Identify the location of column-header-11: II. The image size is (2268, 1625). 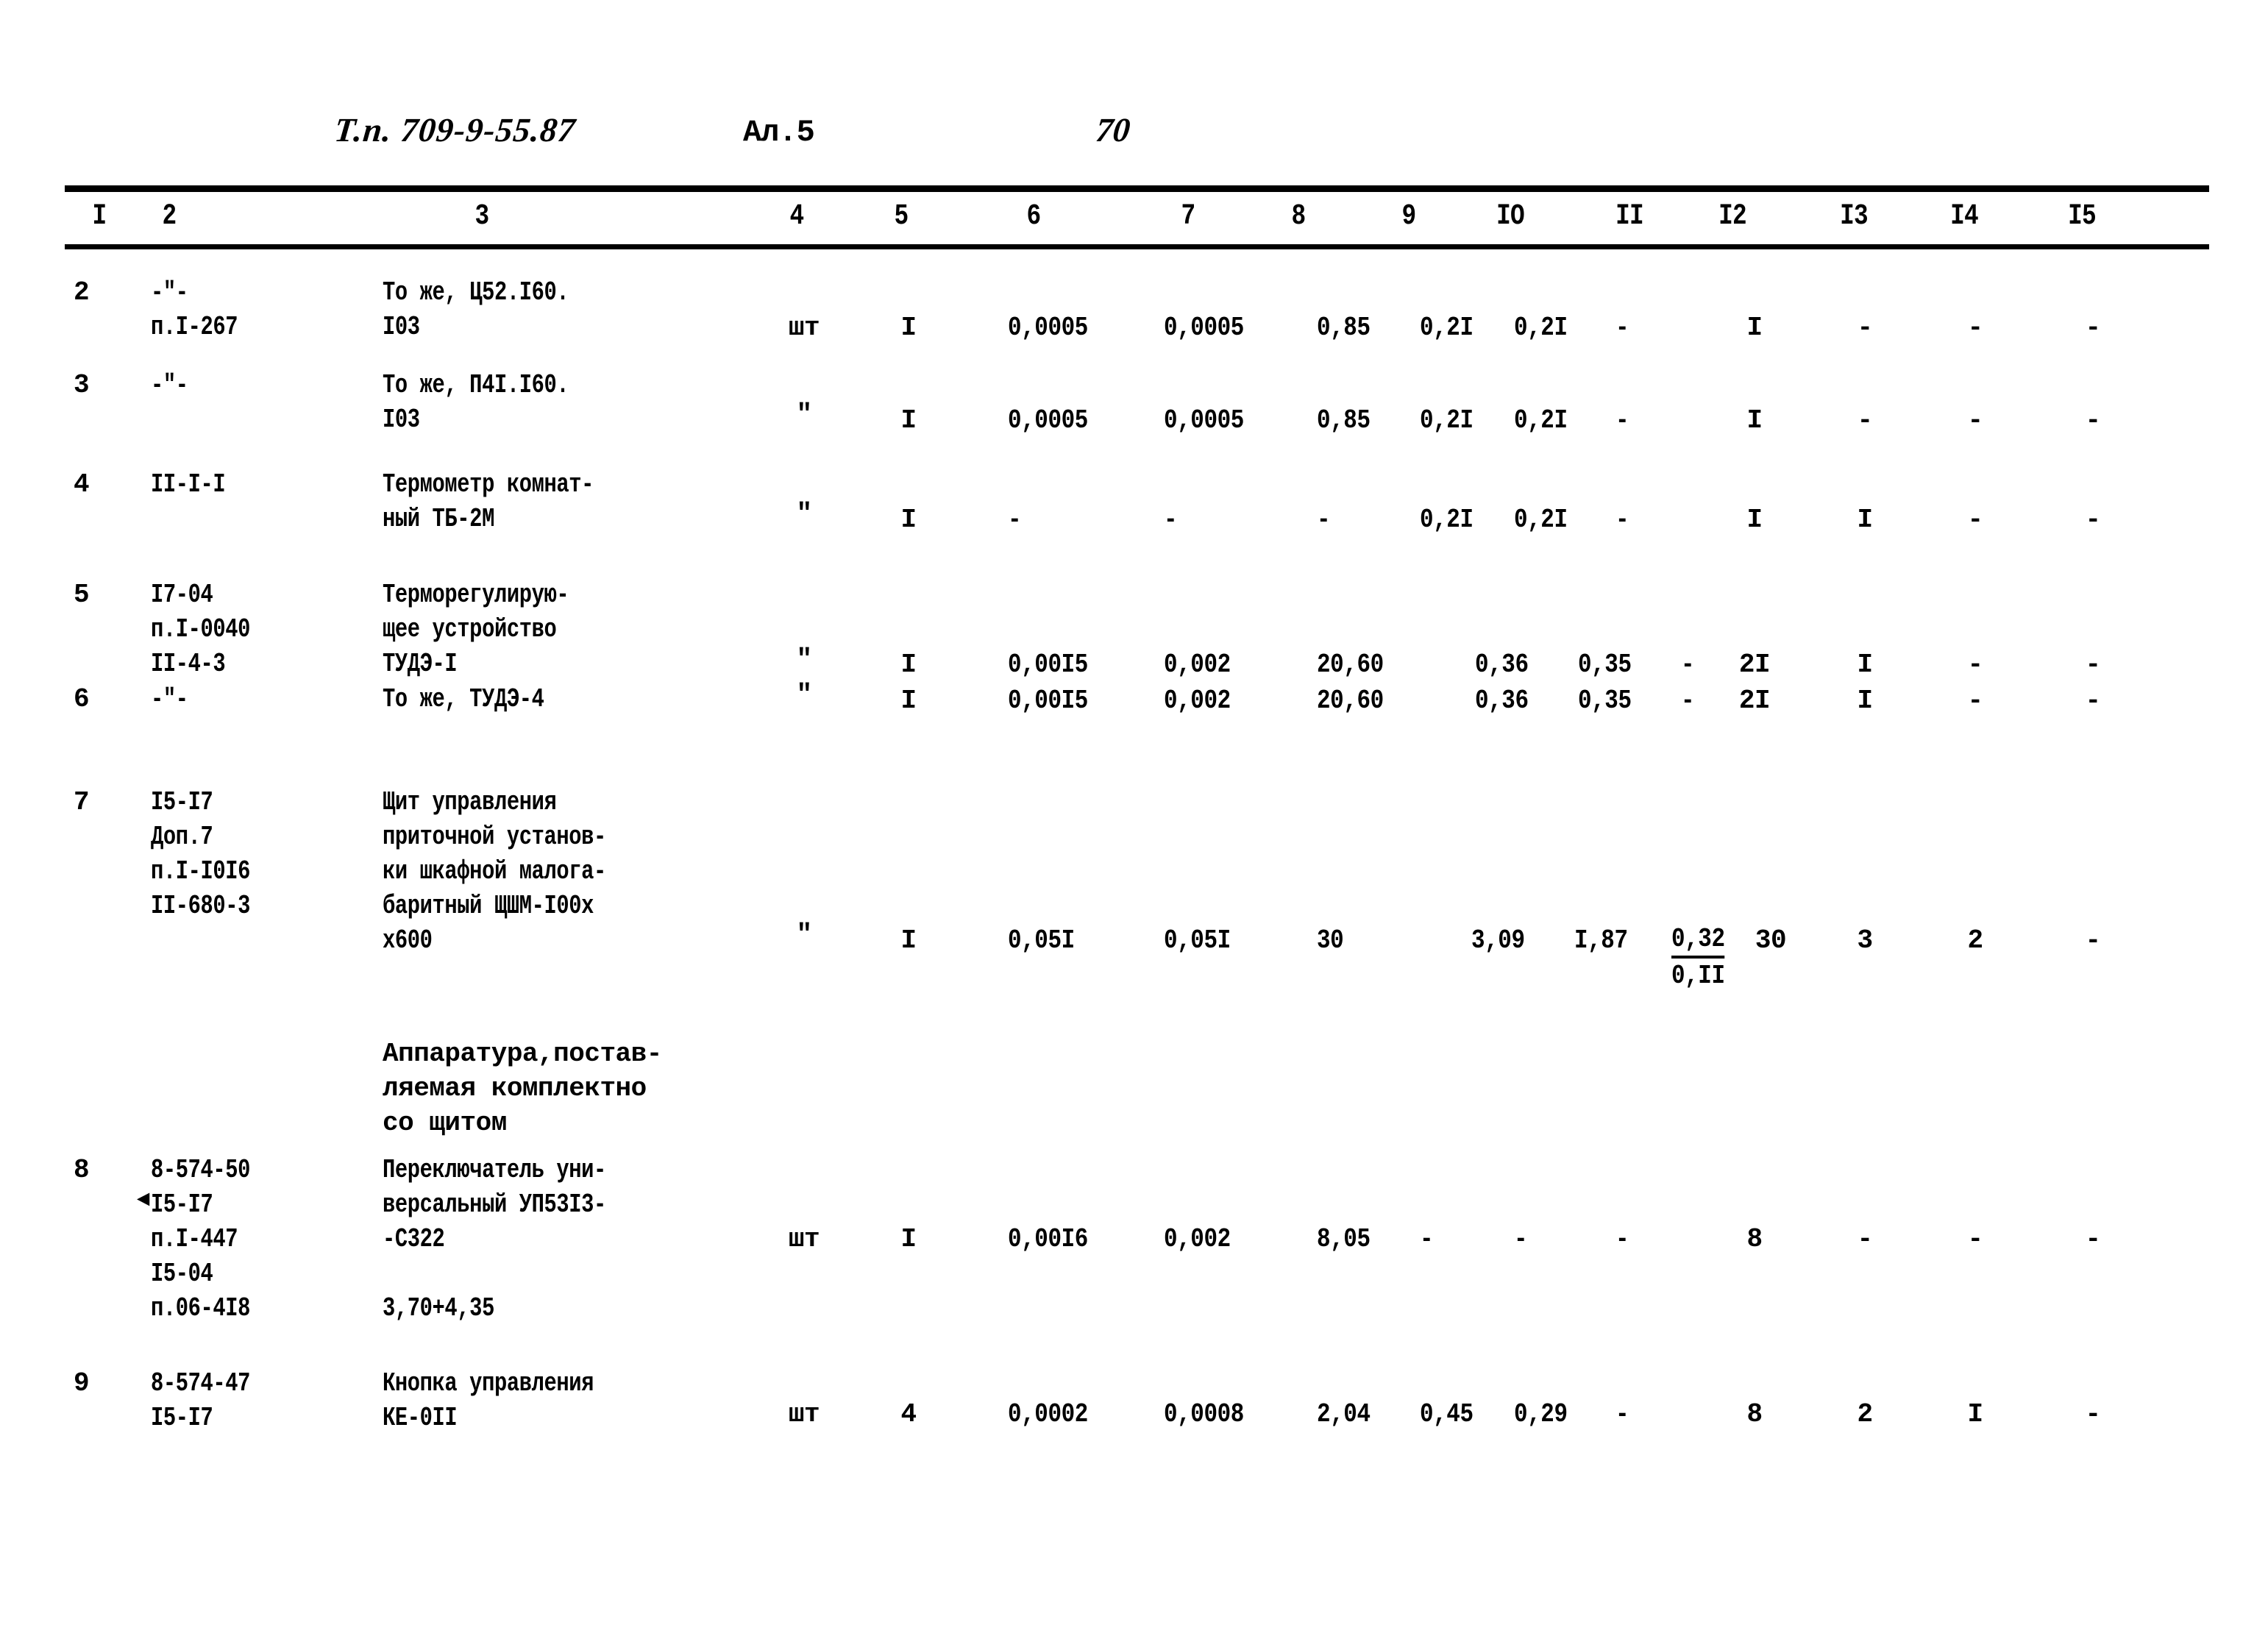
(1630, 217).